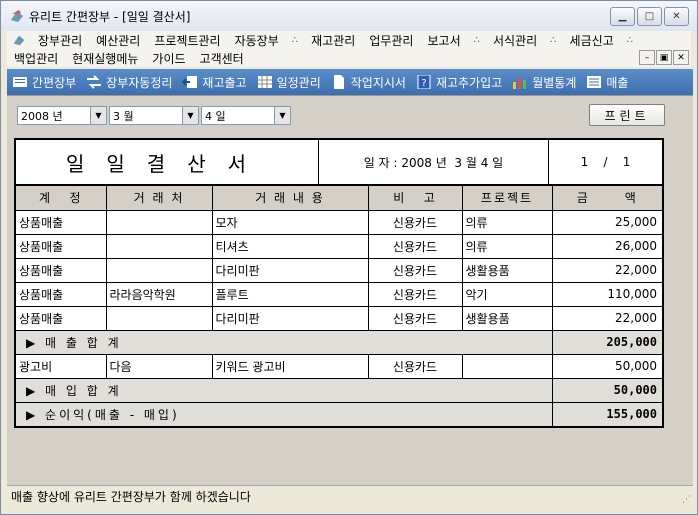 The image size is (698, 515). I want to click on net-profit-row: ▶ 순이익(매출 - 매입) 155,000, so click(339, 414).